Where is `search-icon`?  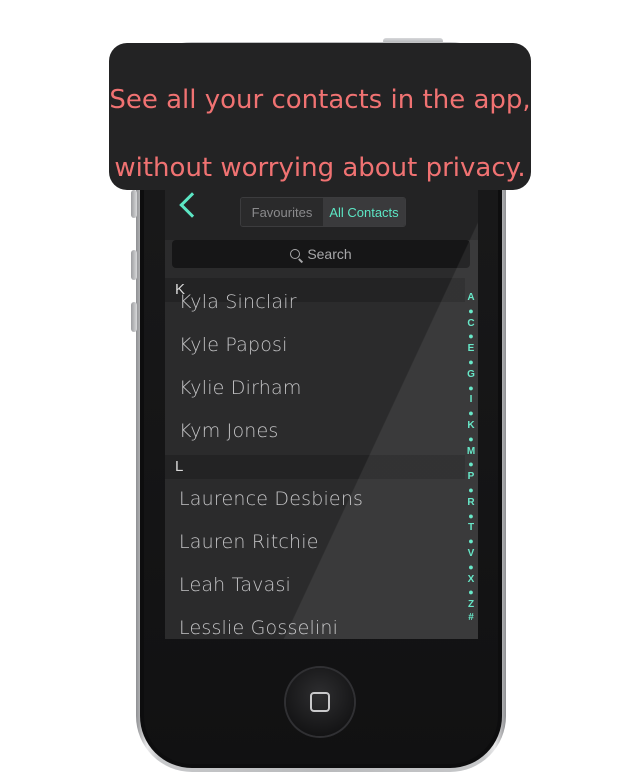 search-icon is located at coordinates (295, 254).